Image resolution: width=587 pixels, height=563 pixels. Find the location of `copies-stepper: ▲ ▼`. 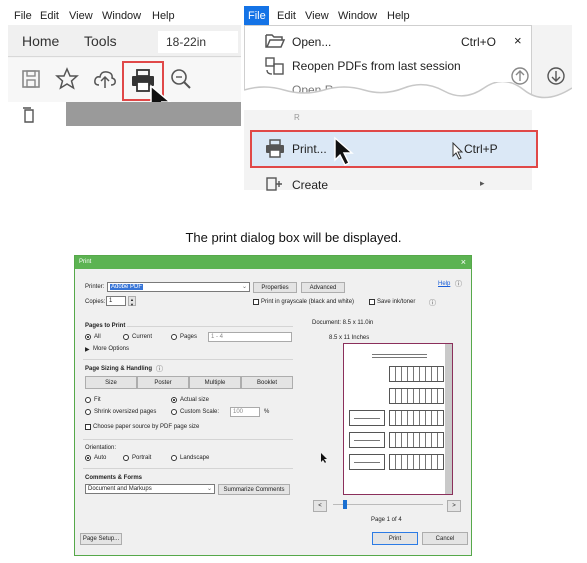

copies-stepper: ▲ ▼ is located at coordinates (132, 301).